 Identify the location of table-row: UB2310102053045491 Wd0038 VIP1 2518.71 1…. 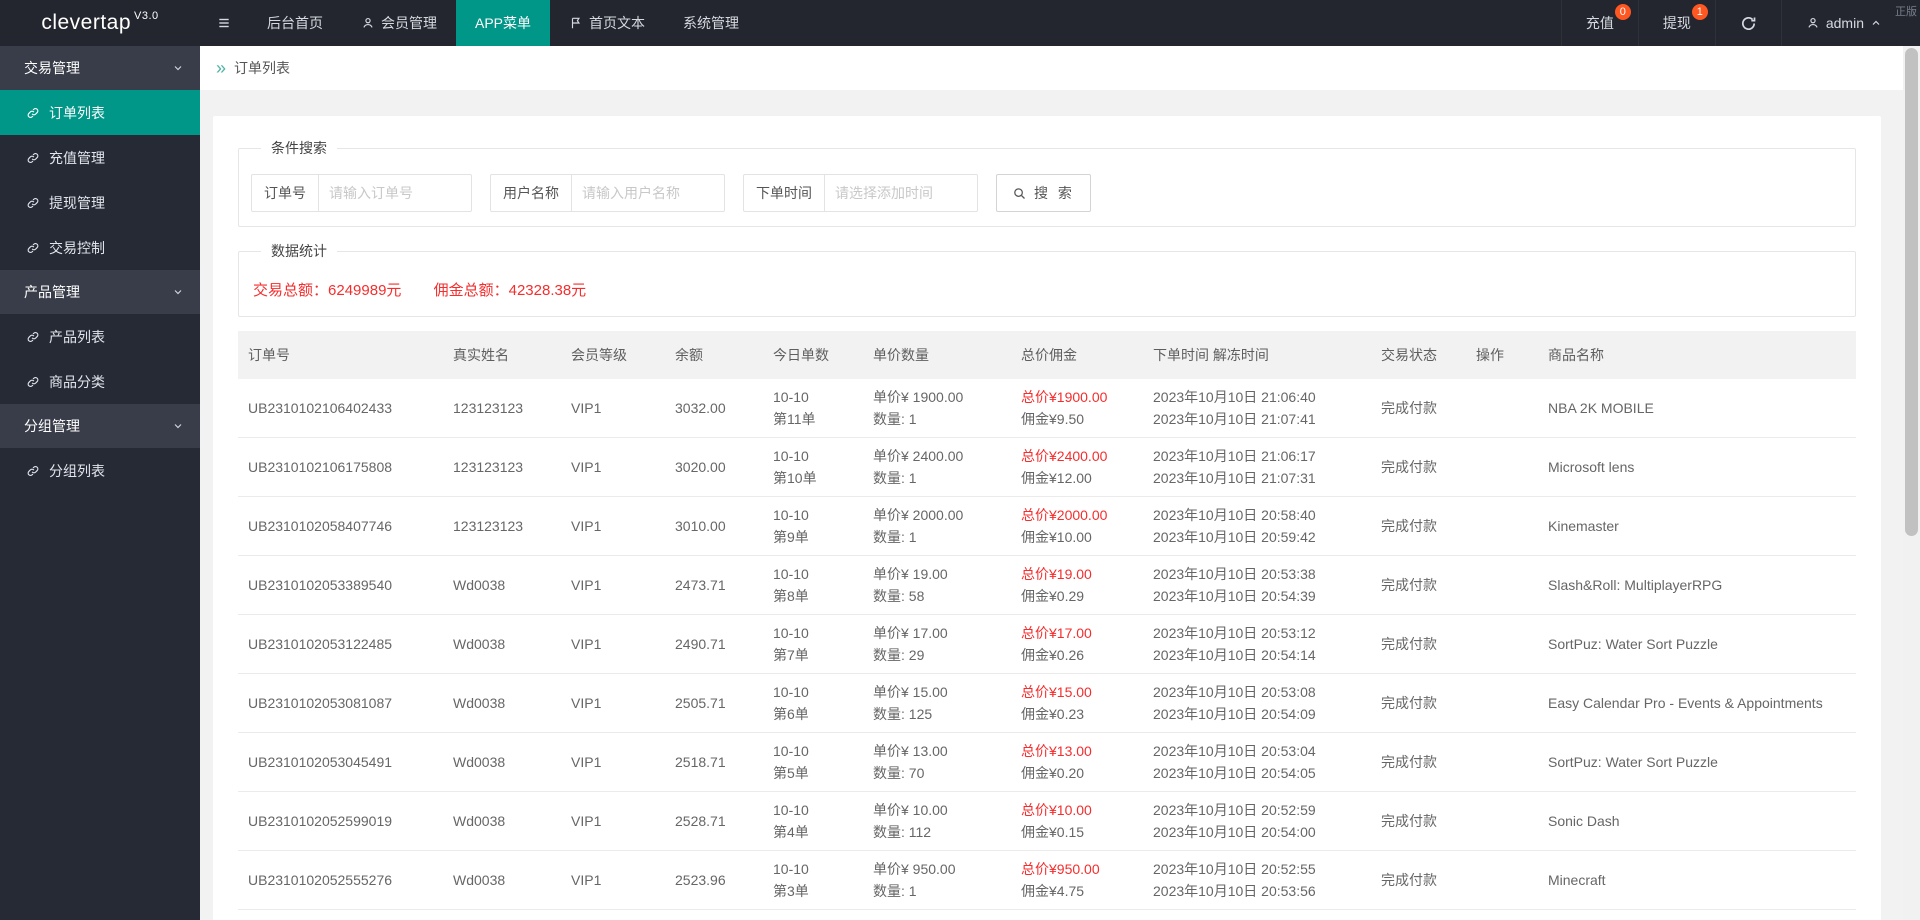
(1047, 762).